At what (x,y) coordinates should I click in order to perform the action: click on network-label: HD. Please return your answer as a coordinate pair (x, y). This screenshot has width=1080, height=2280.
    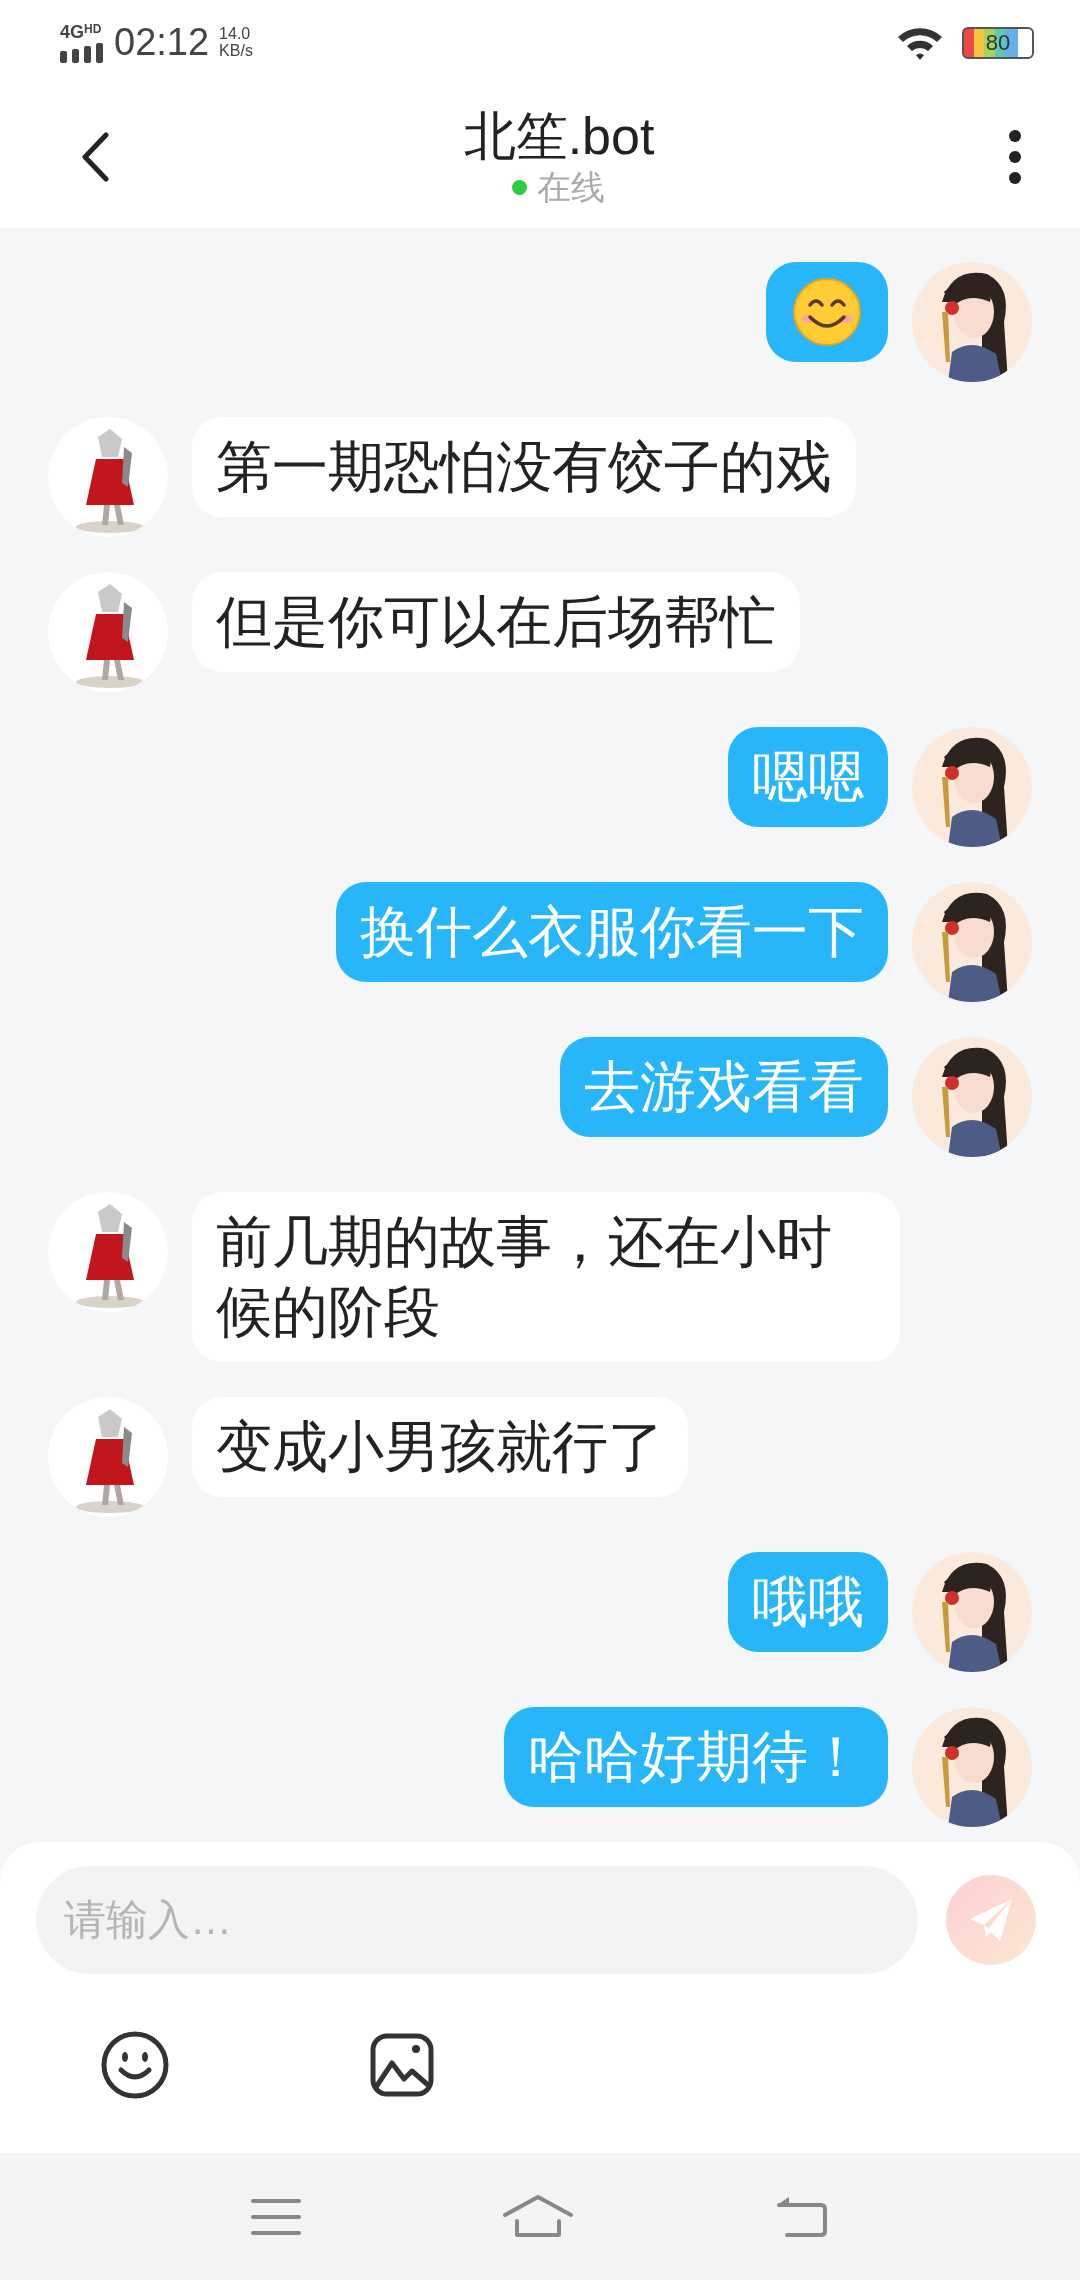
    Looking at the image, I should click on (93, 28).